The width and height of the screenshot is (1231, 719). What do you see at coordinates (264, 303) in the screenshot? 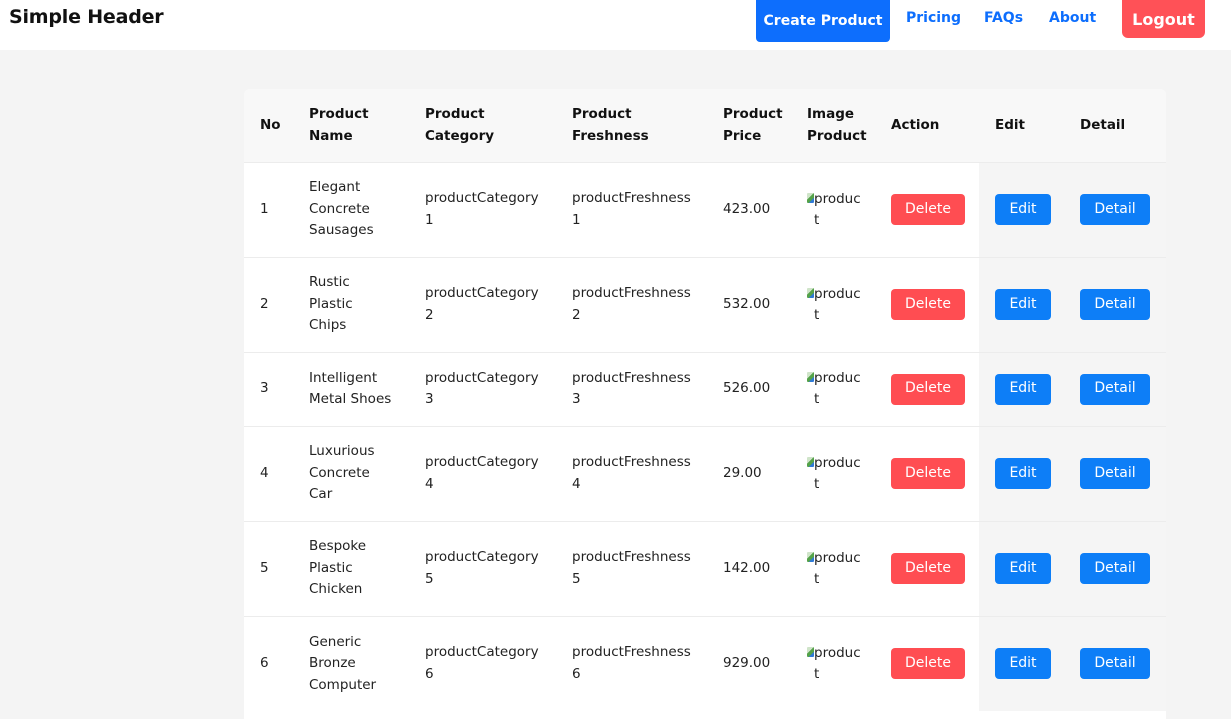
I see `row-number: 2` at bounding box center [264, 303].